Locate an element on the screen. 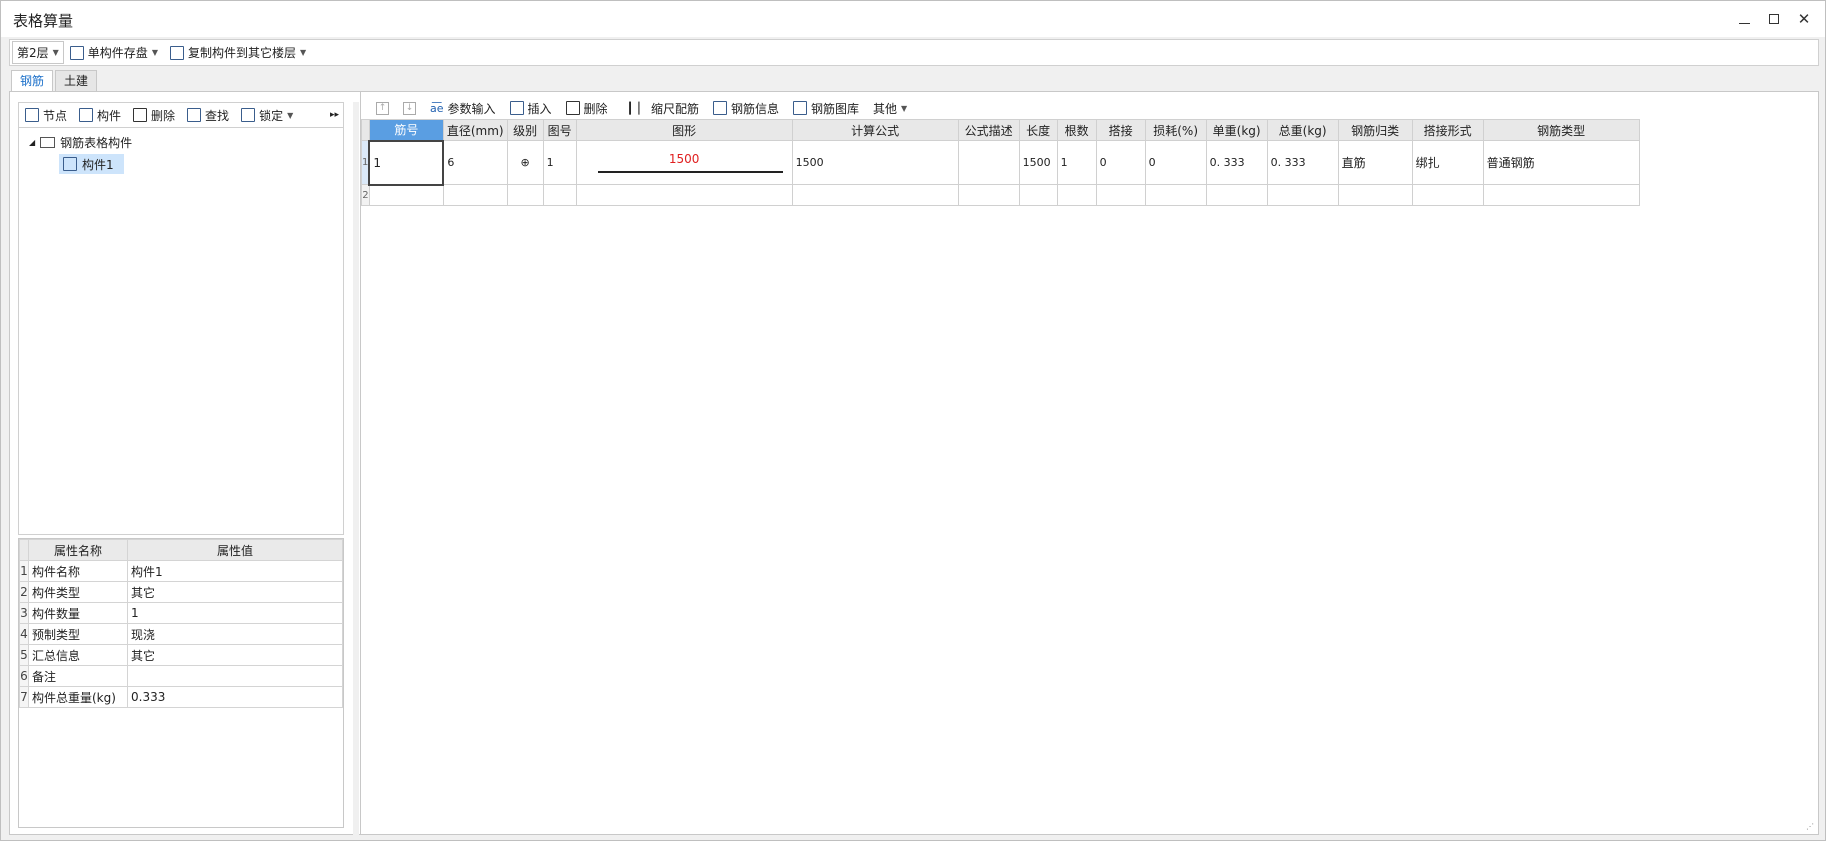  cell-loss: 0 is located at coordinates (1175, 162).